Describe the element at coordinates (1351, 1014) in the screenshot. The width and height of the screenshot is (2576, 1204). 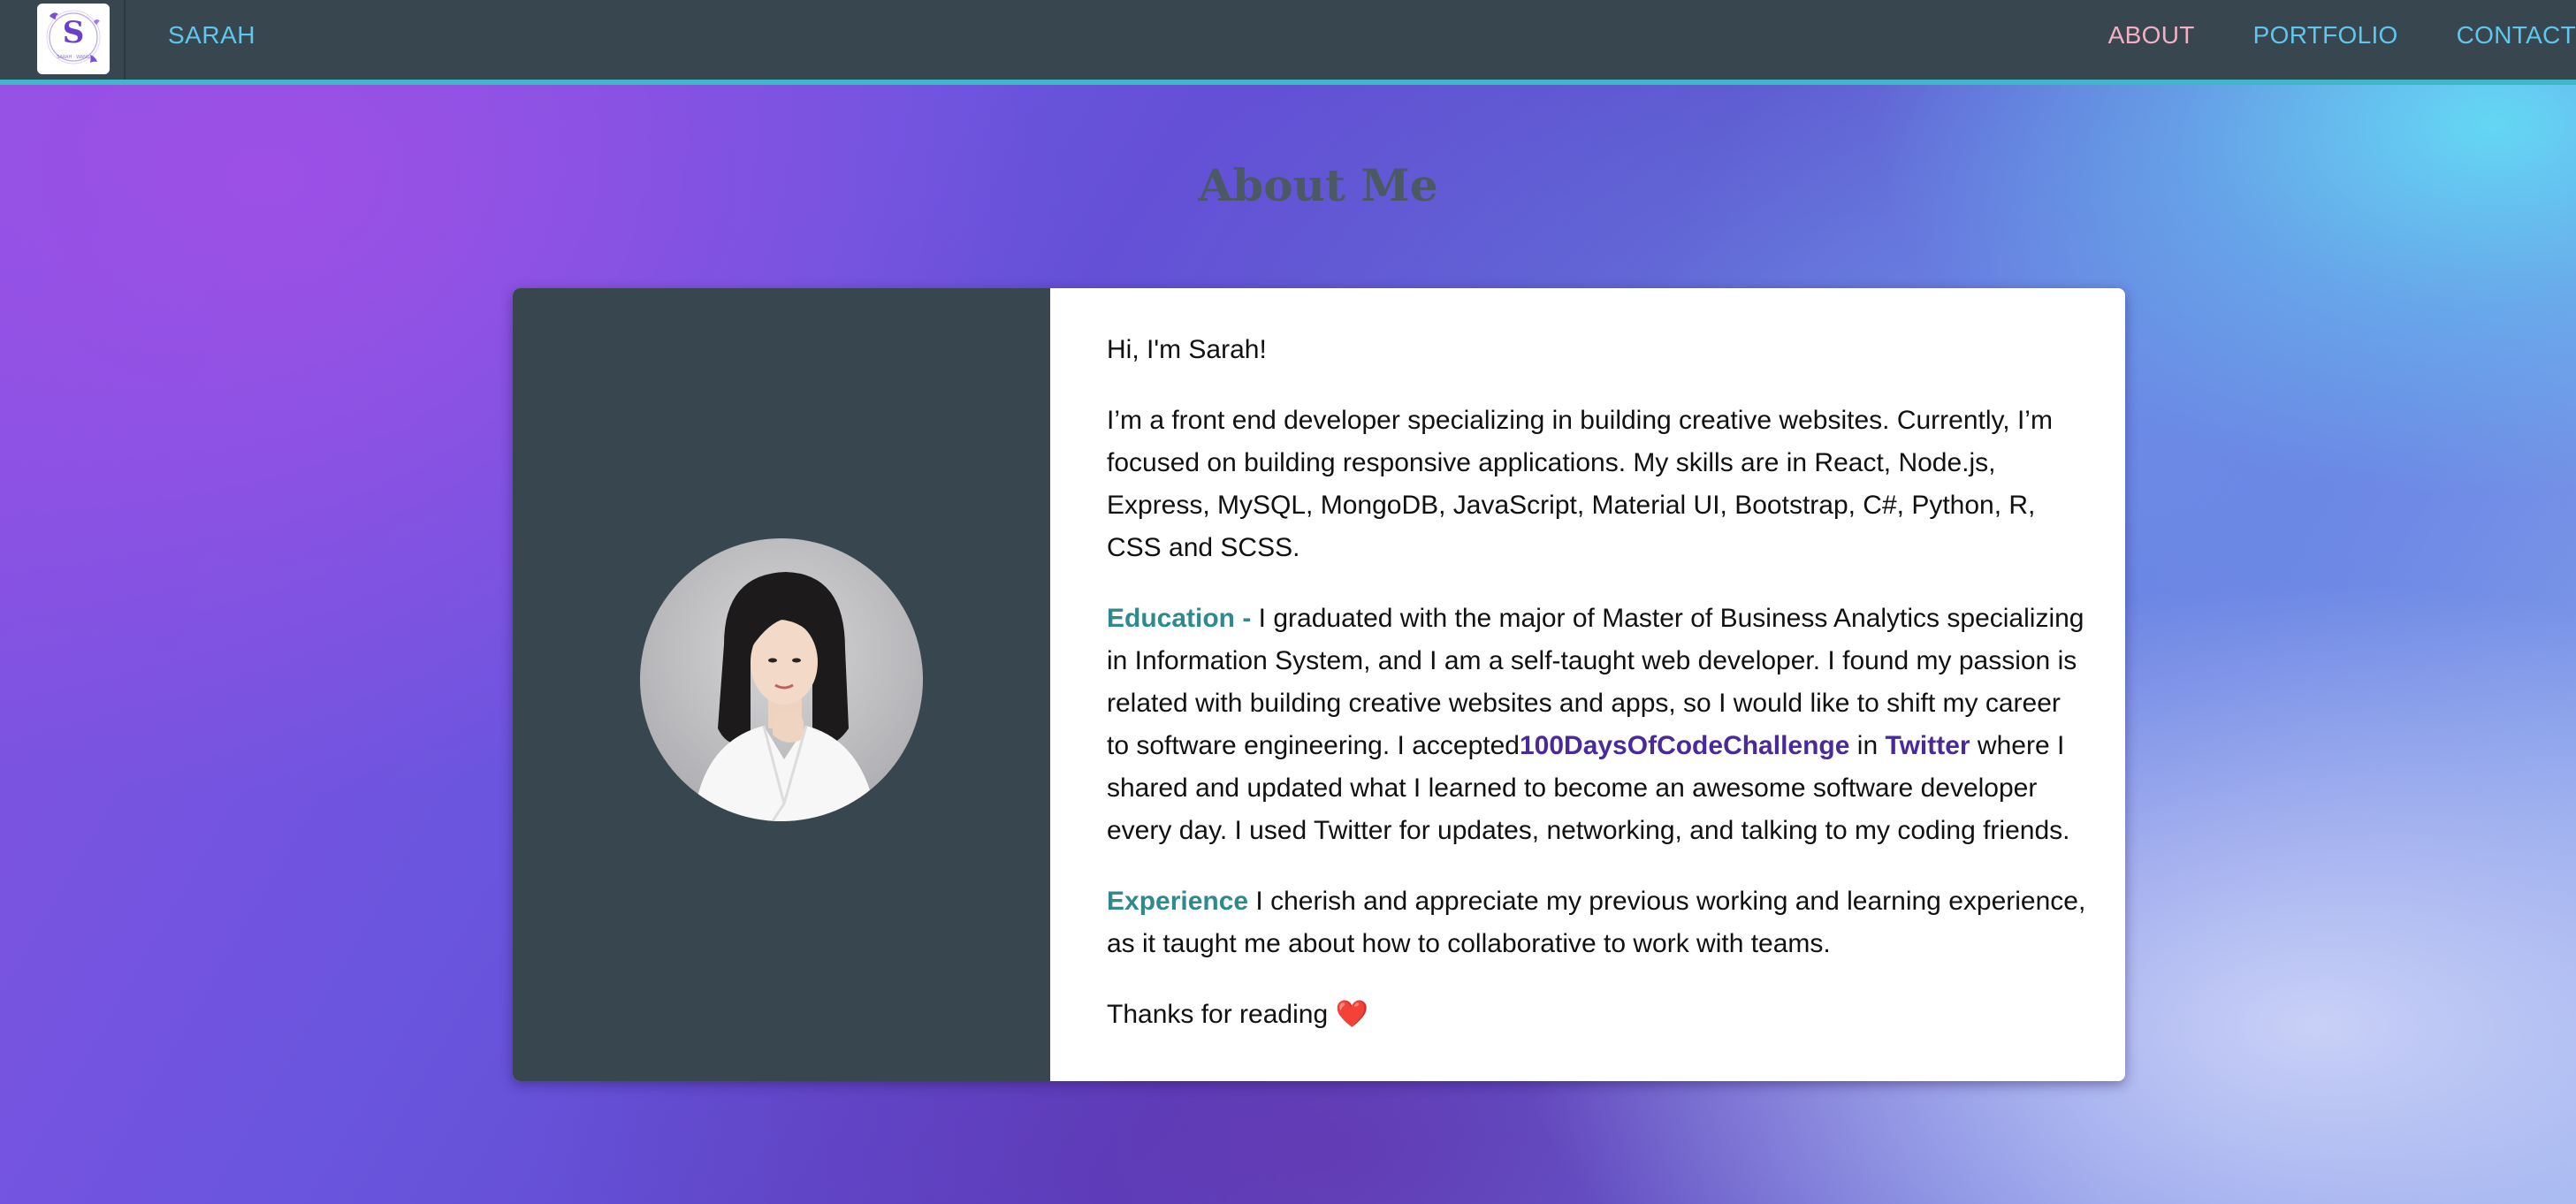
I see `heart-icon: ❤️` at that location.